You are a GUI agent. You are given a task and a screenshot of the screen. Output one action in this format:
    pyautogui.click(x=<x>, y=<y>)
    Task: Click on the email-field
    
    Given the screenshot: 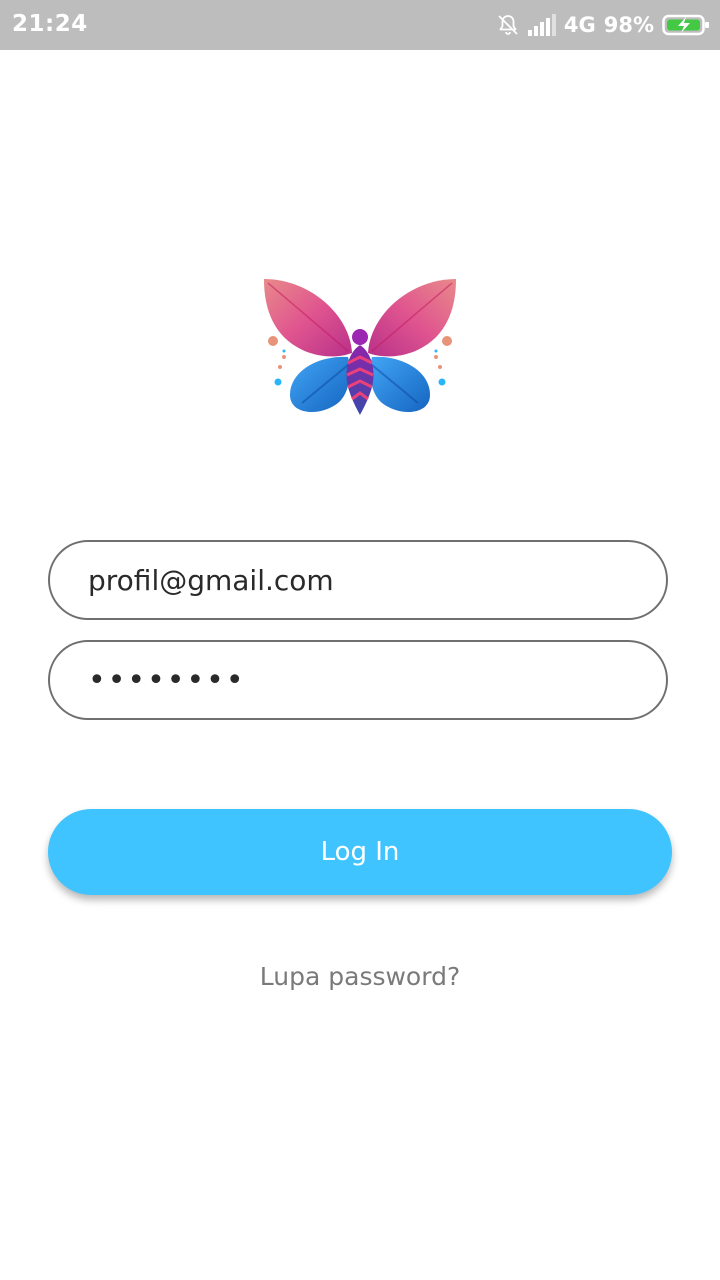 What is the action you would take?
    pyautogui.click(x=358, y=580)
    